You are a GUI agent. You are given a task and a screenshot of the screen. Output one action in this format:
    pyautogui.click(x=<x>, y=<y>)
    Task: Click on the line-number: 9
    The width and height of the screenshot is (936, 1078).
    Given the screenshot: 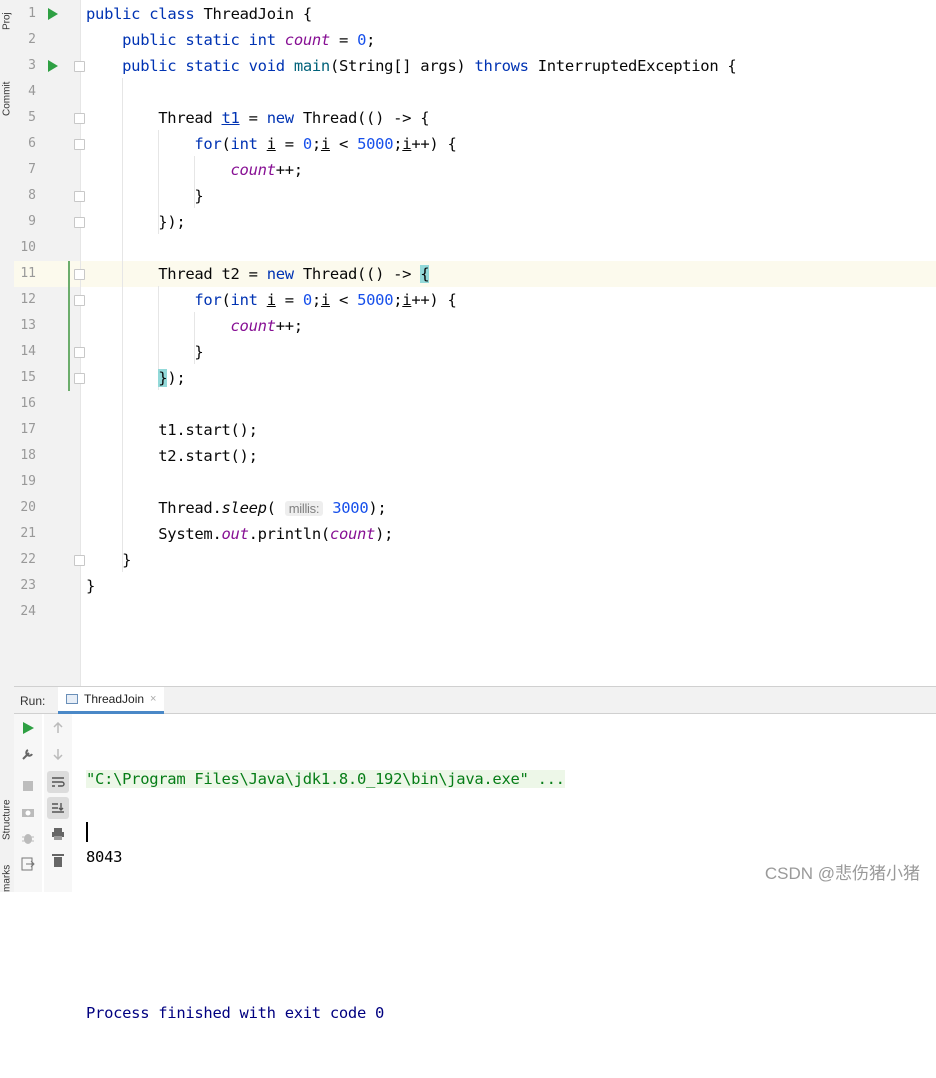 What is the action you would take?
    pyautogui.click(x=32, y=221)
    